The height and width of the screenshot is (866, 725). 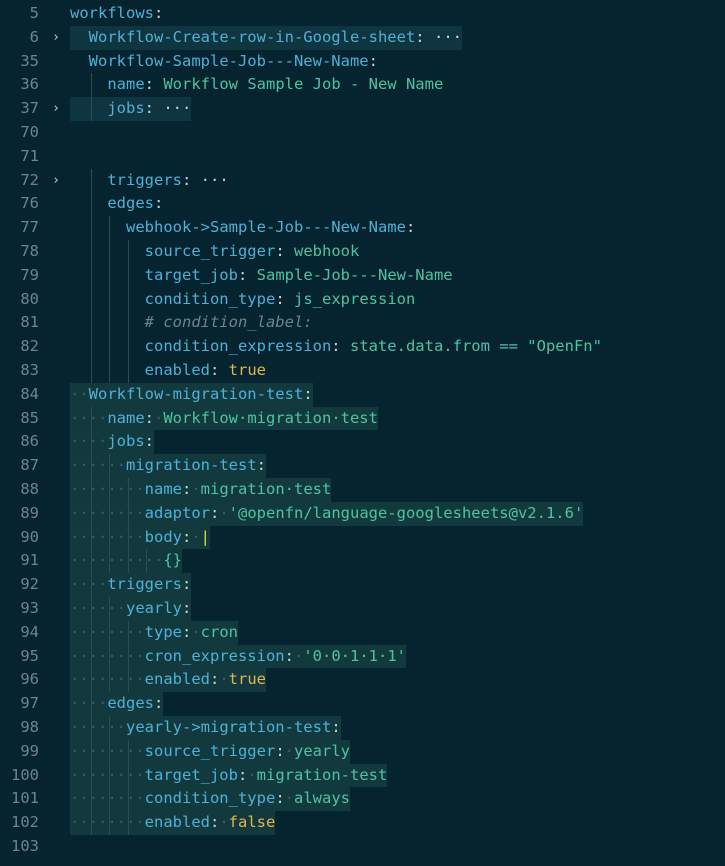 What do you see at coordinates (29, 84) in the screenshot?
I see `line-number: 36` at bounding box center [29, 84].